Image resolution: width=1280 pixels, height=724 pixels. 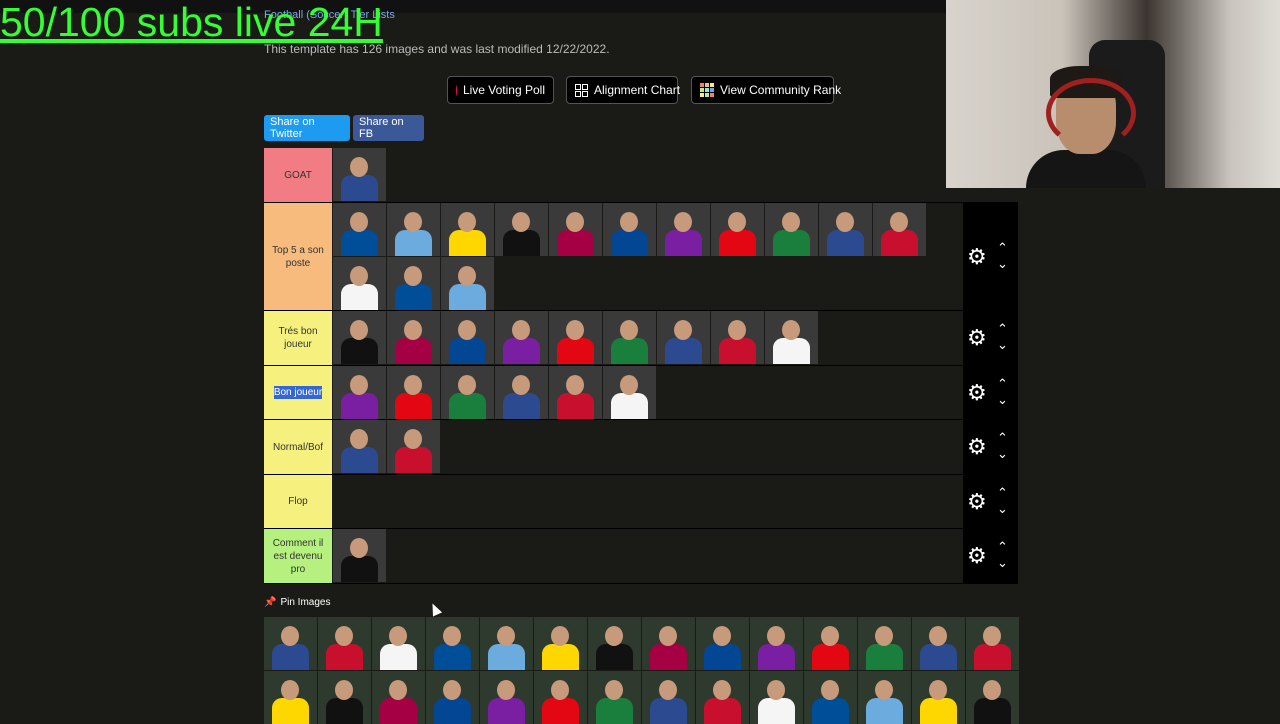 What do you see at coordinates (298, 392) in the screenshot?
I see `tier-label: Bon joueur` at bounding box center [298, 392].